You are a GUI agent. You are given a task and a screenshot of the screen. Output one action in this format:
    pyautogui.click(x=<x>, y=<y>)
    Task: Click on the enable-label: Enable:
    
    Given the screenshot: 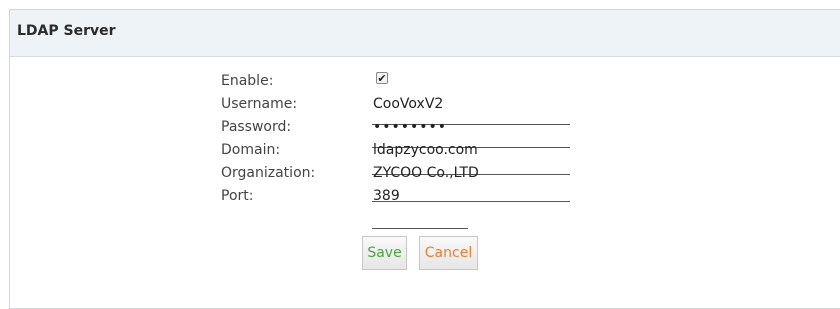 What is the action you would take?
    pyautogui.click(x=247, y=81)
    